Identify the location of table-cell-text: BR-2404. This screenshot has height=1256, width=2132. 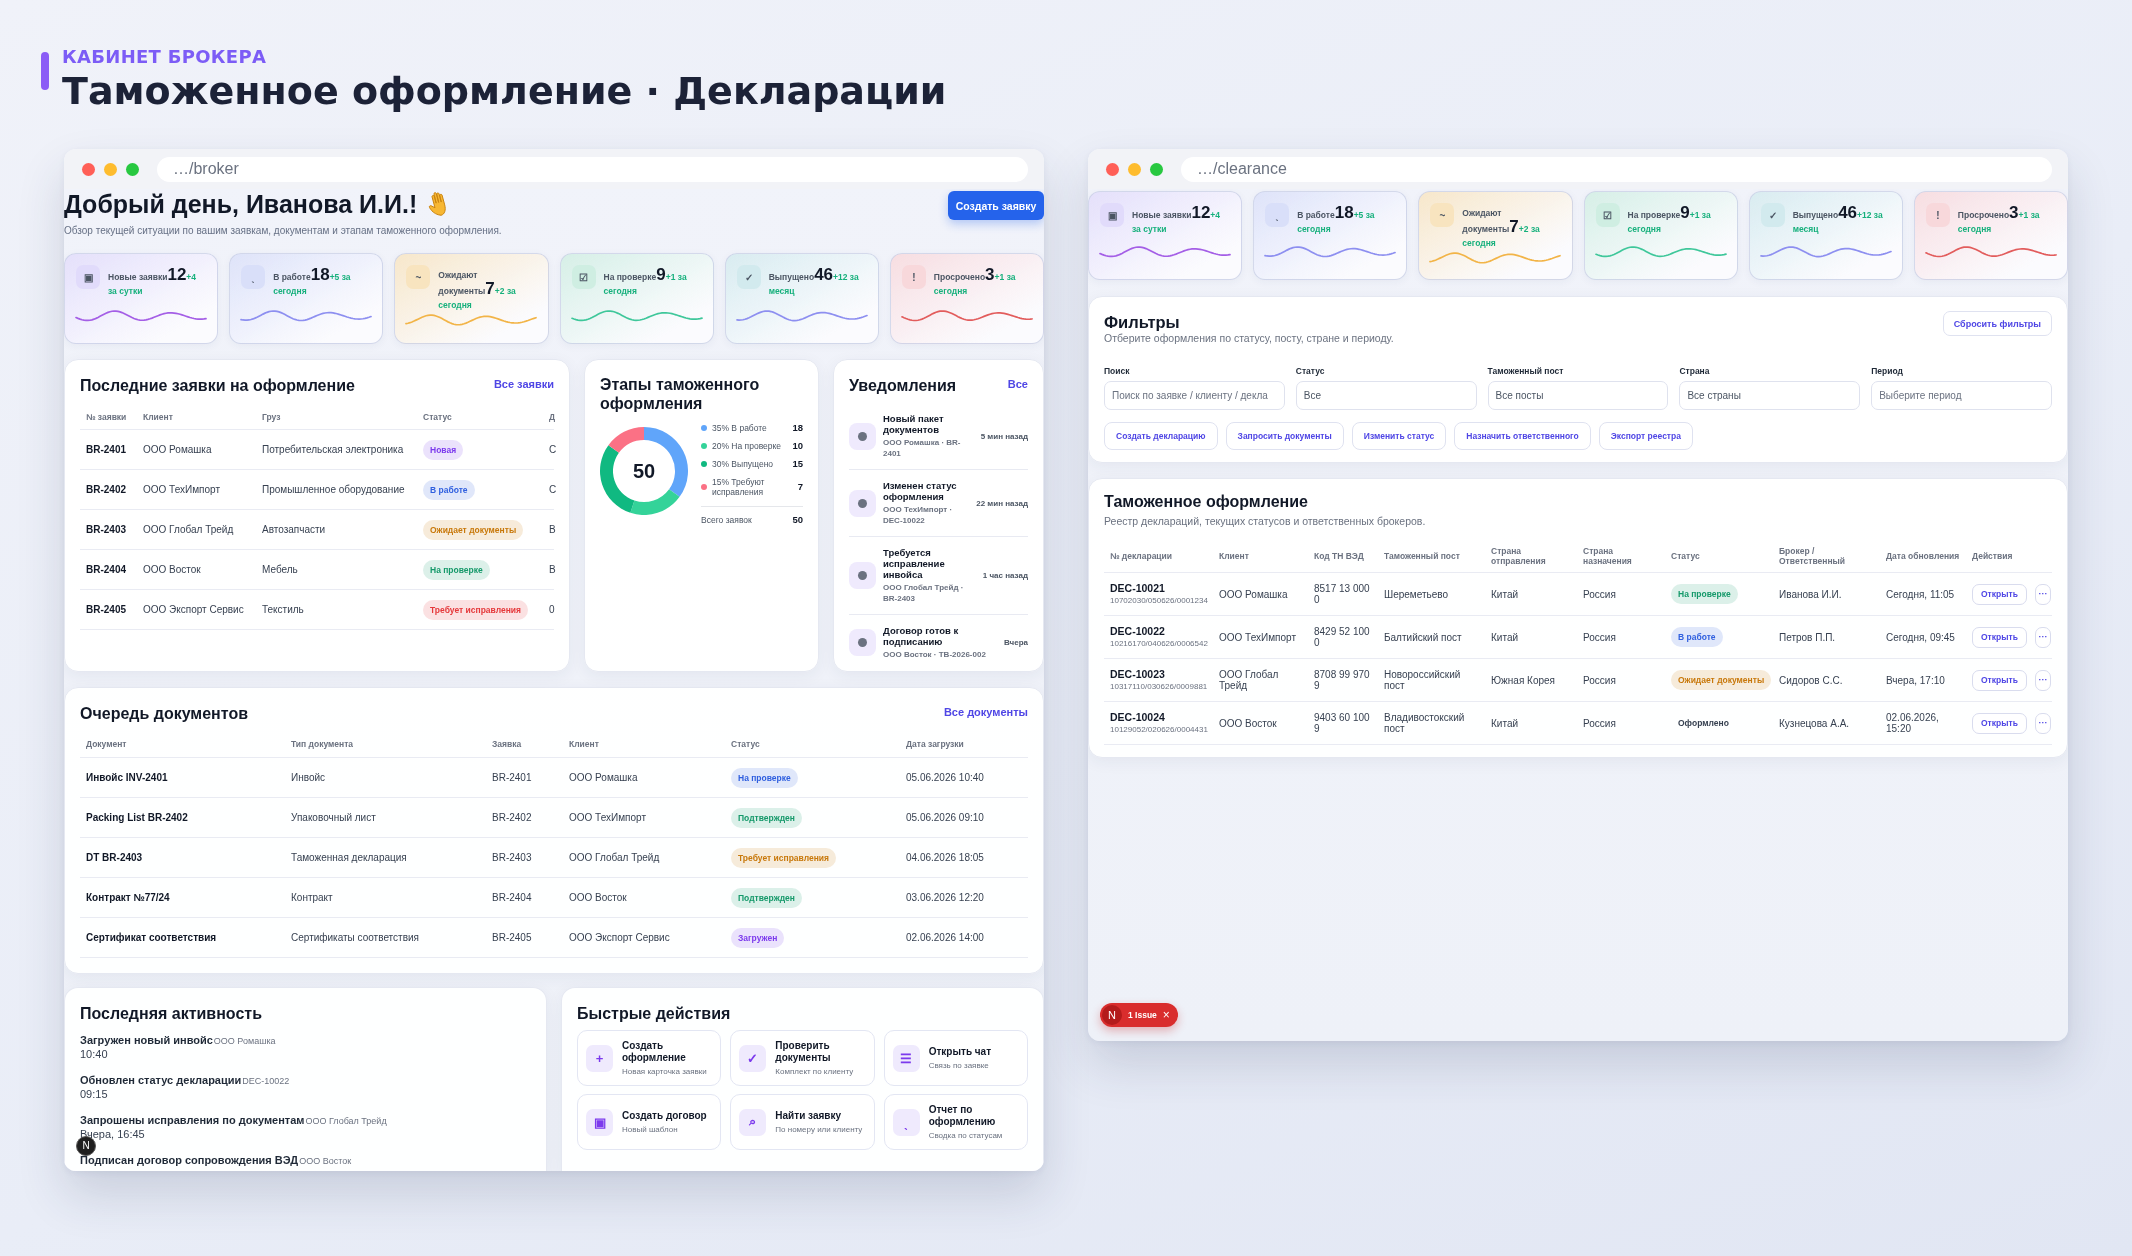
(512, 897).